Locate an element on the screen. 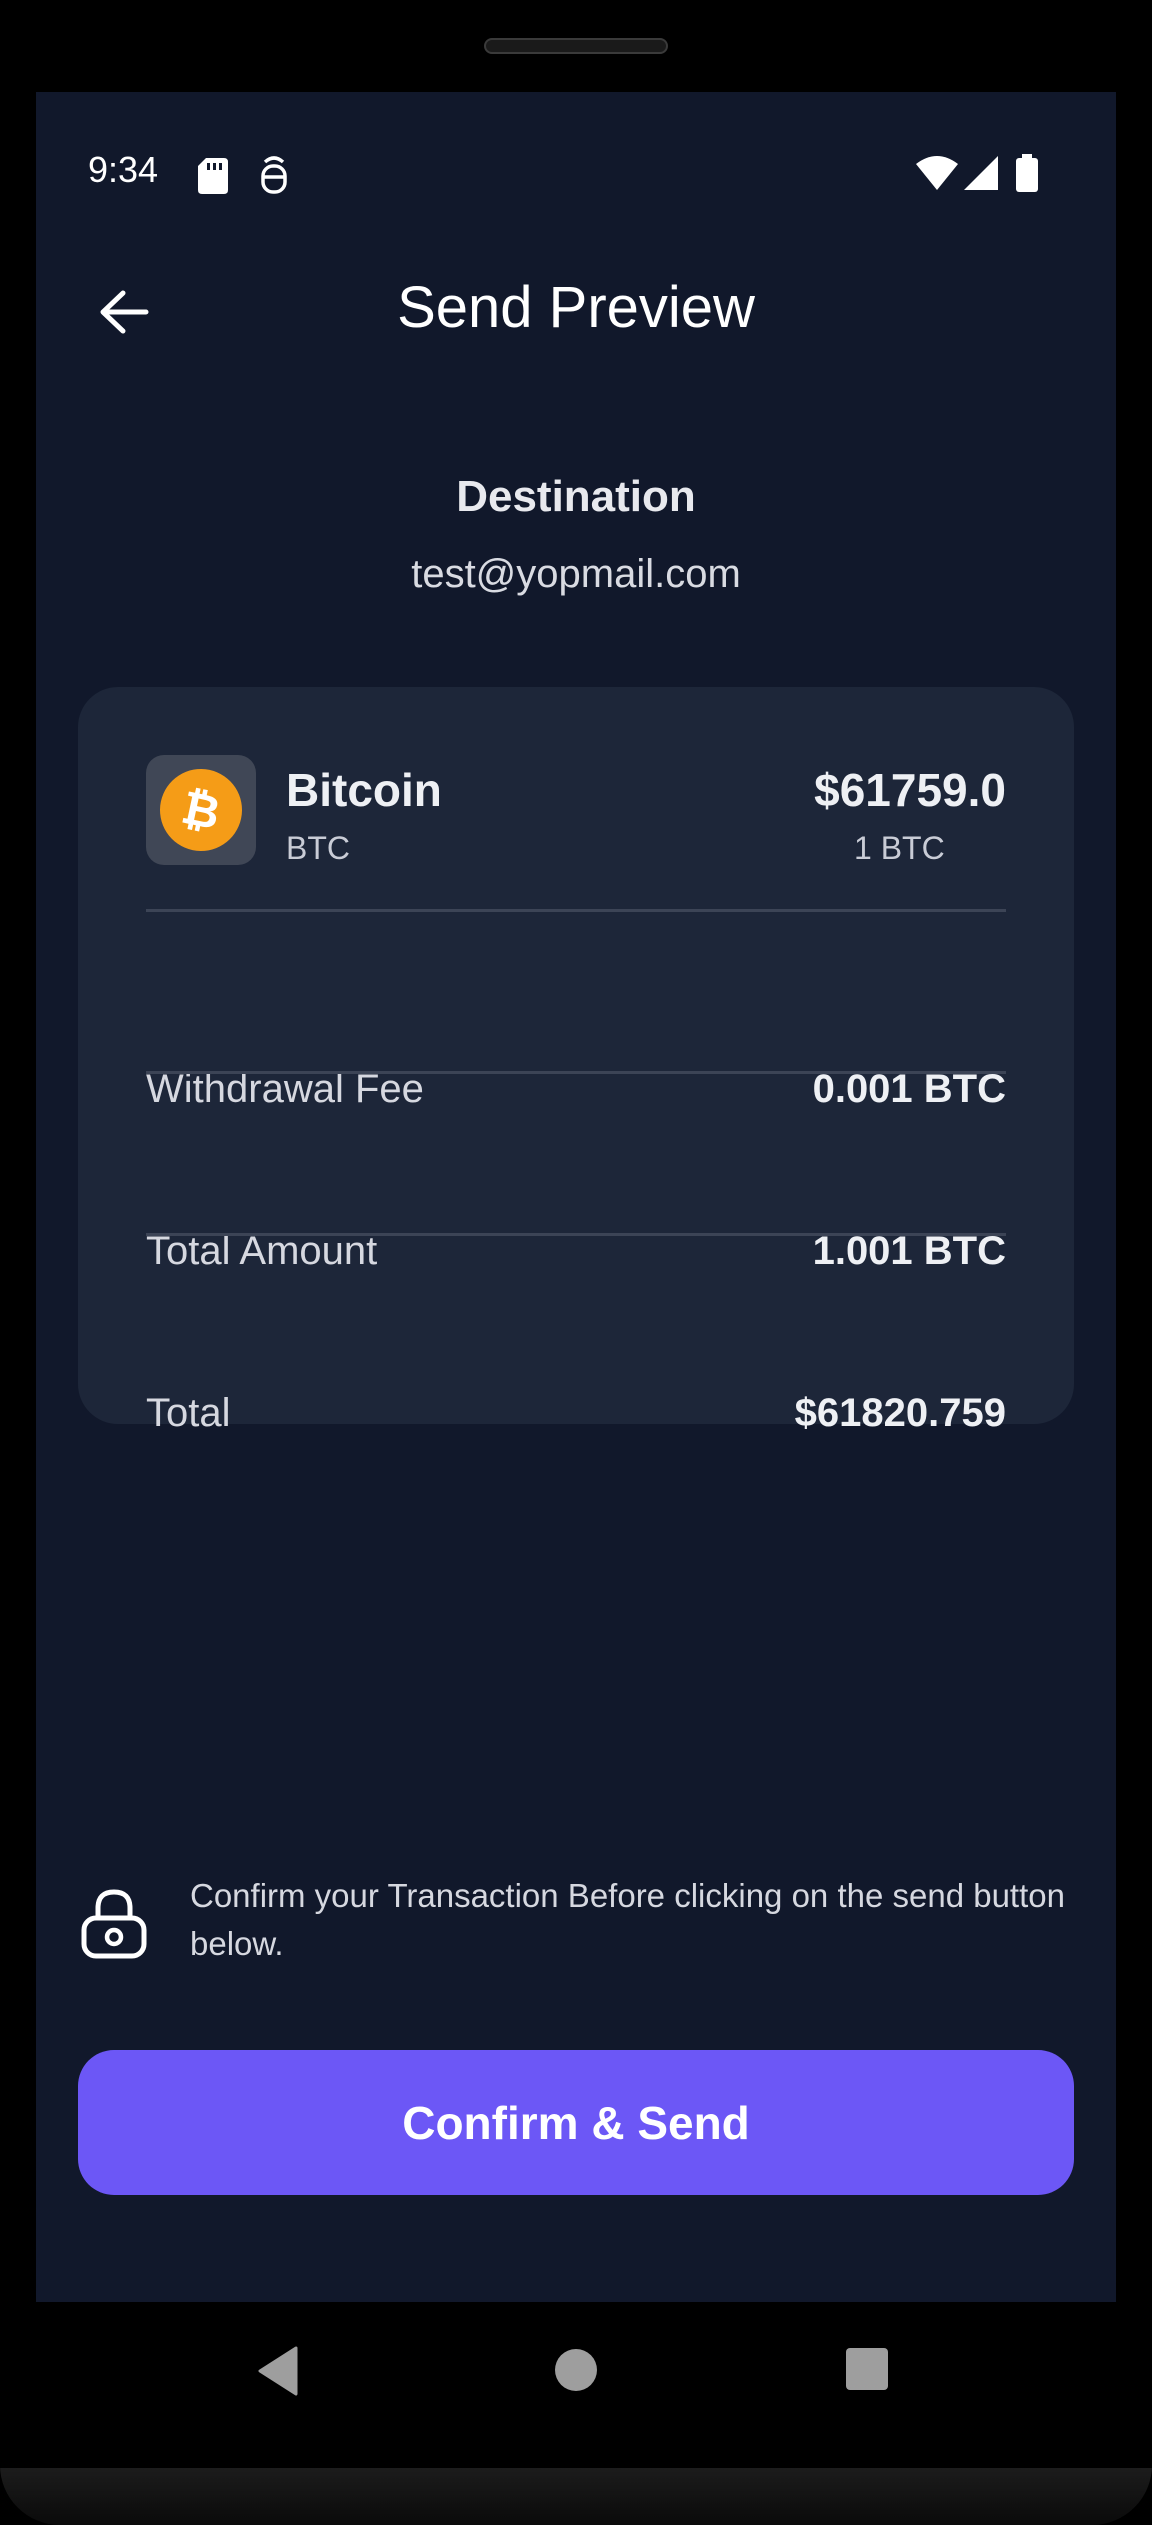  bitcoin-icon: ₿ is located at coordinates (201, 810).